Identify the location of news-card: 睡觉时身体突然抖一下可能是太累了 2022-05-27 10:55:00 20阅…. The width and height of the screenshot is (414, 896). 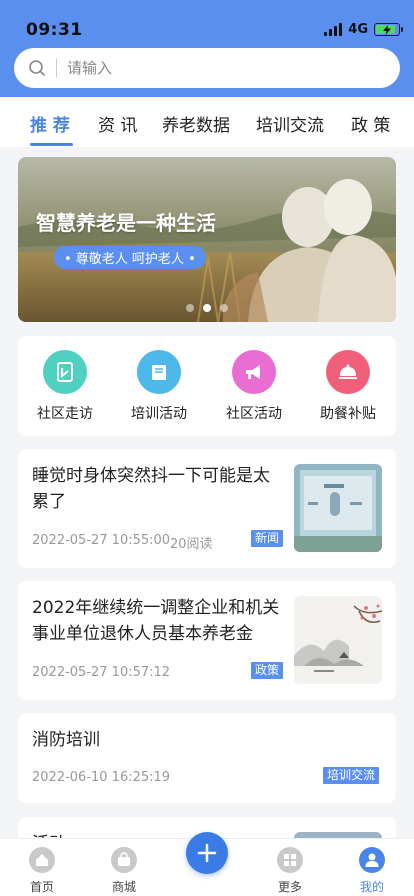
(207, 508).